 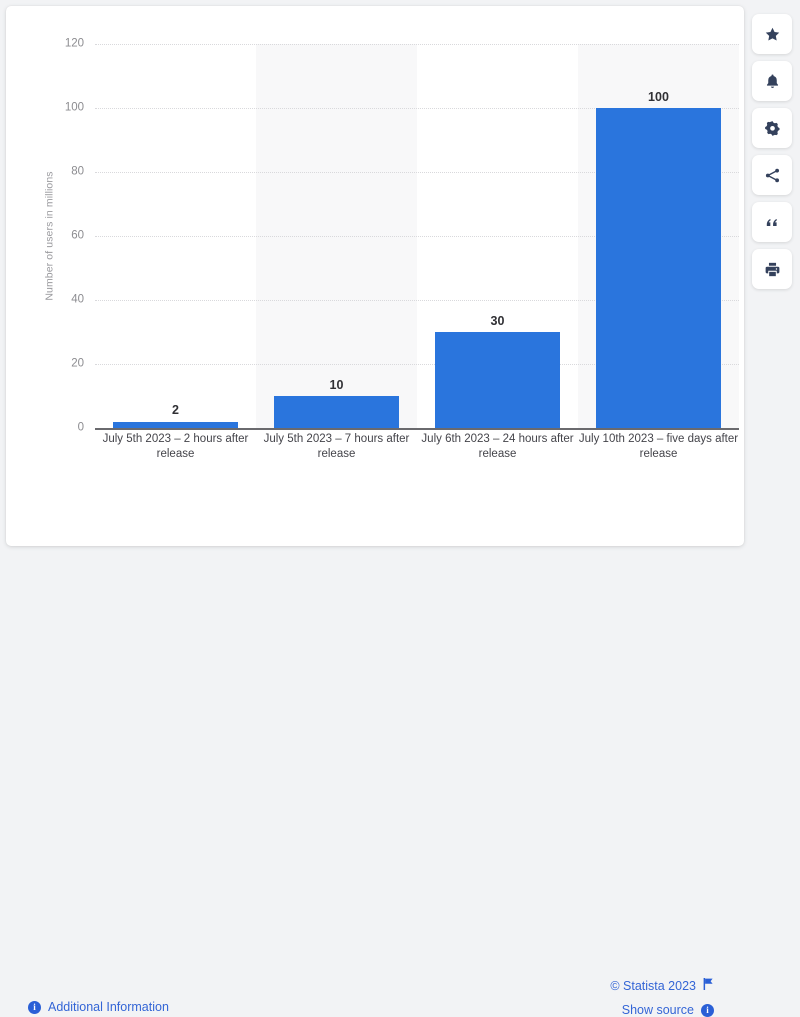 What do you see at coordinates (77, 235) in the screenshot?
I see `y-axis-tick-label: 60` at bounding box center [77, 235].